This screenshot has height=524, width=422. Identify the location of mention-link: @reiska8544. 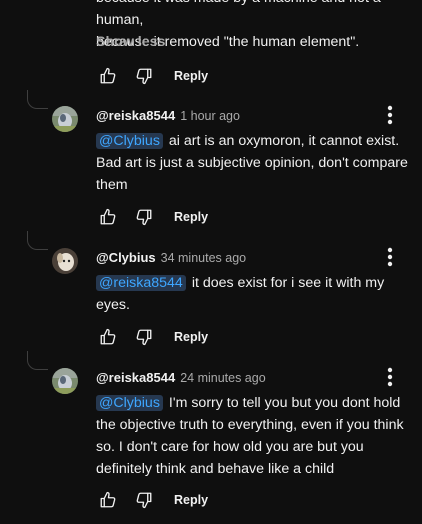
(141, 283).